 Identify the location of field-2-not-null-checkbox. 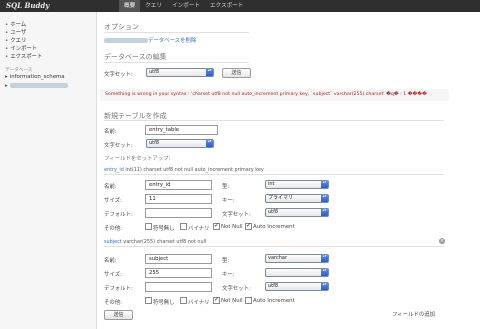
(216, 300).